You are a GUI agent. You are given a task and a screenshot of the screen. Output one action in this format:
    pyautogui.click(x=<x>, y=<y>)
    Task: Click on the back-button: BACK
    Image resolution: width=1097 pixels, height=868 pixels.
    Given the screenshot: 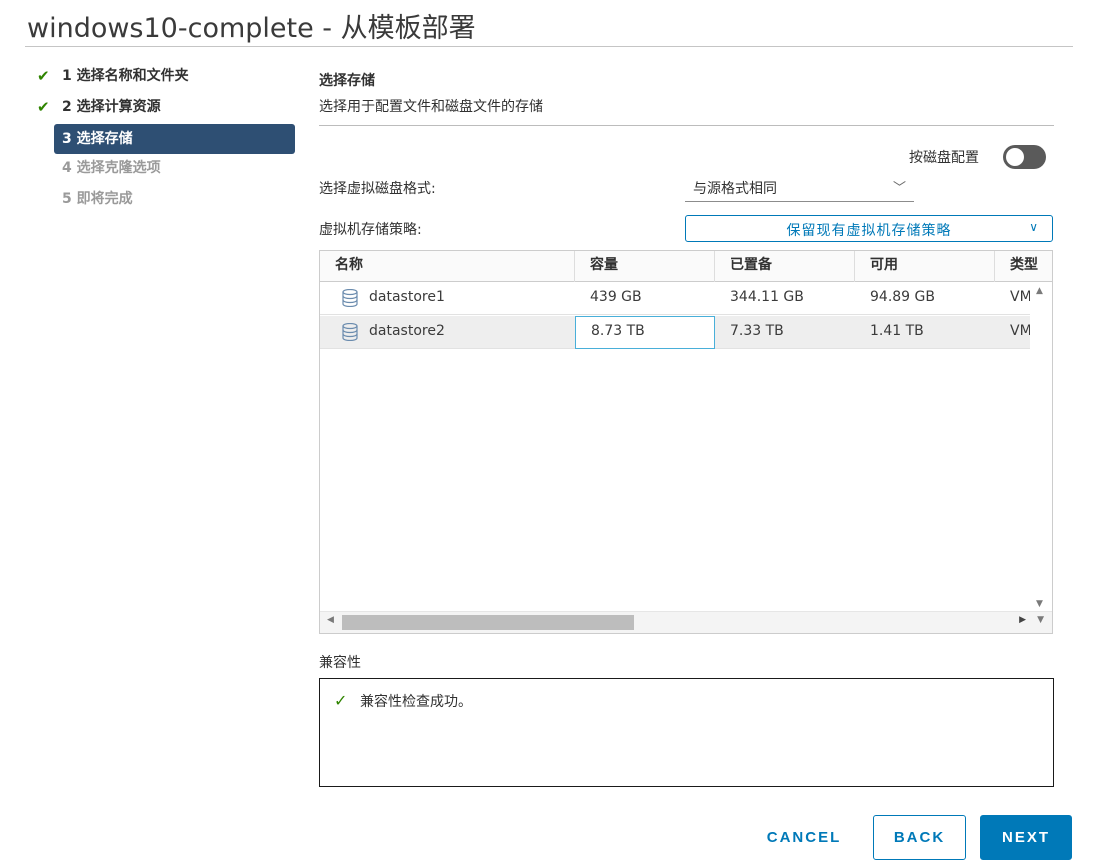 What is the action you would take?
    pyautogui.click(x=919, y=837)
    